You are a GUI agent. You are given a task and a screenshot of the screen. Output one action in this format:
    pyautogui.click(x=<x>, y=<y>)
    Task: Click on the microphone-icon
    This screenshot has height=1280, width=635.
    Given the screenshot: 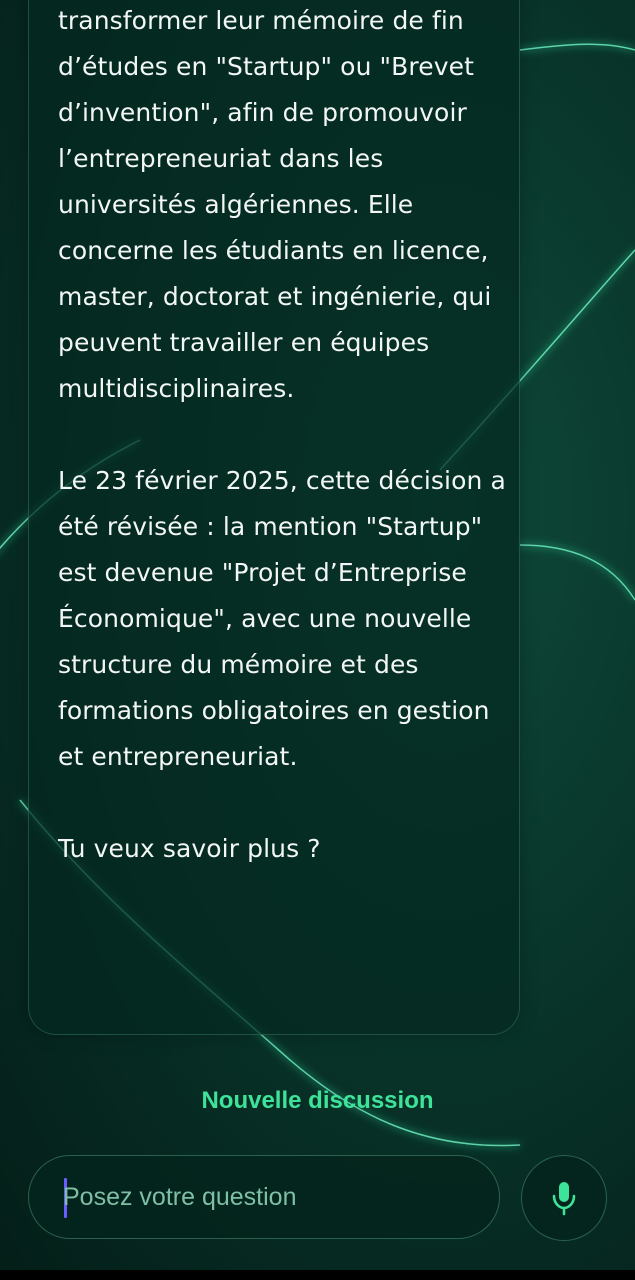 What is the action you would take?
    pyautogui.click(x=564, y=1199)
    